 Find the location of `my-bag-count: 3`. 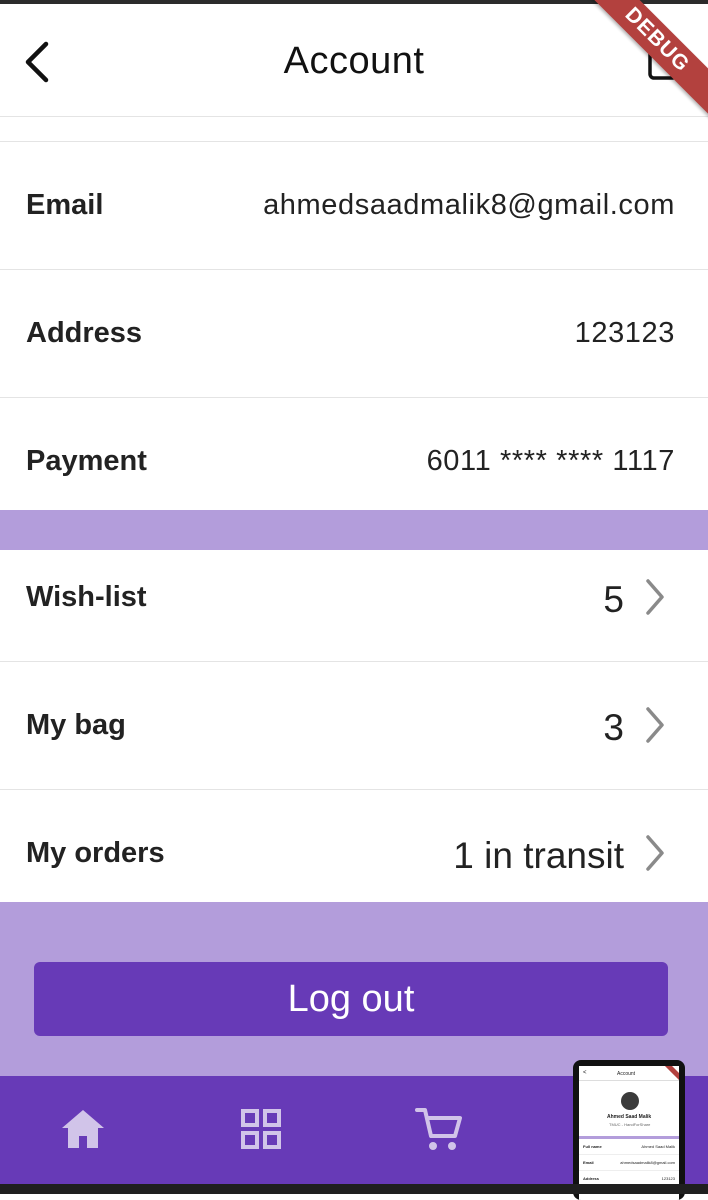

my-bag-count: 3 is located at coordinates (613, 727).